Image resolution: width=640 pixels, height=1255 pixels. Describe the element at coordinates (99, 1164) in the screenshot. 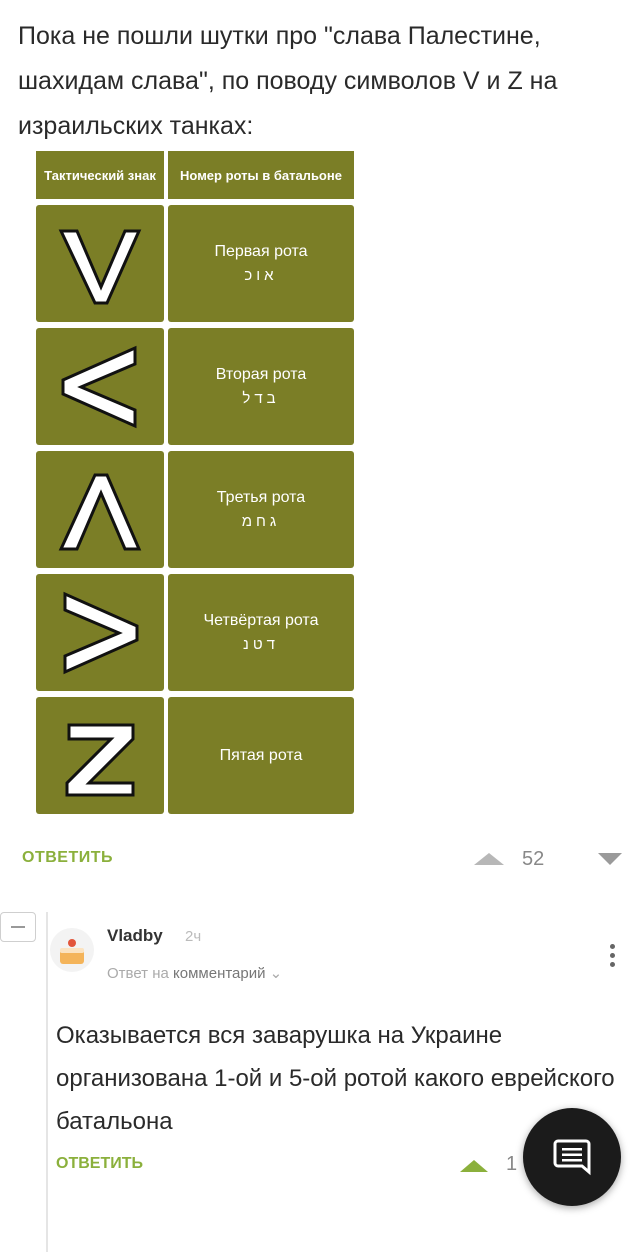

I see `comment-reply-button: ОТВЕТИТЬ` at that location.